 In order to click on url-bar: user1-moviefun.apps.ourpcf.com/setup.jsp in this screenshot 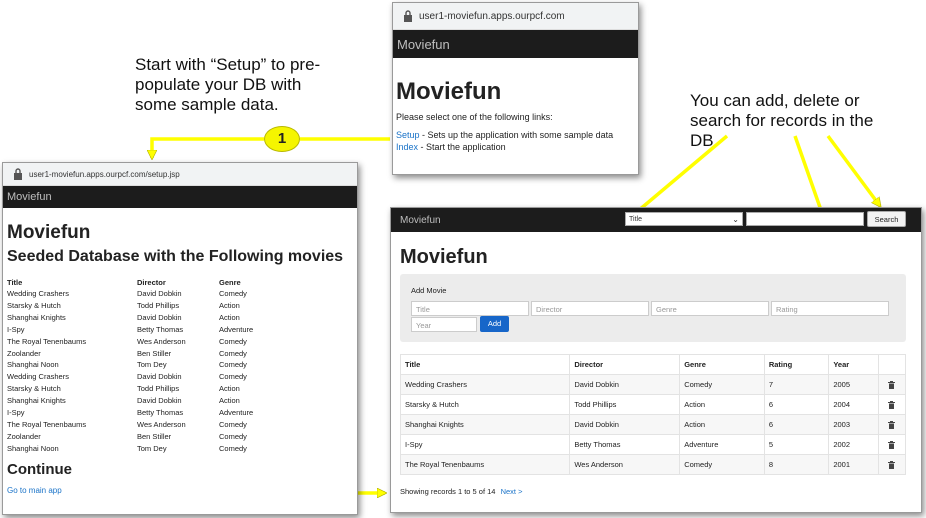, I will do `click(180, 174)`.